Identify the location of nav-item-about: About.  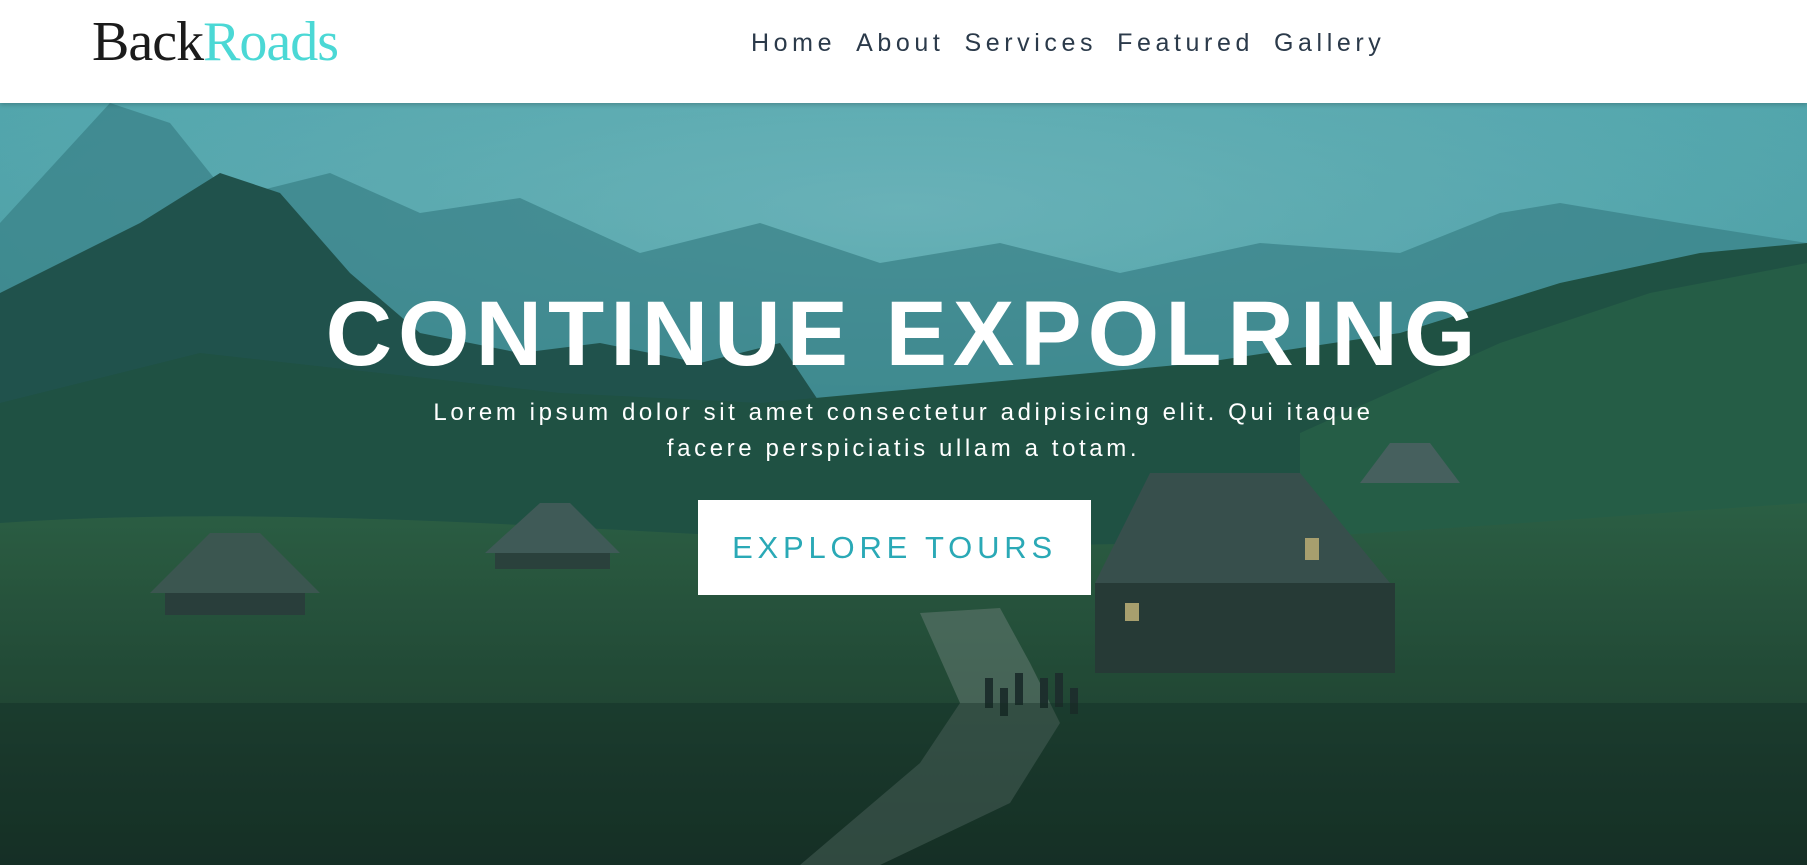
(900, 43).